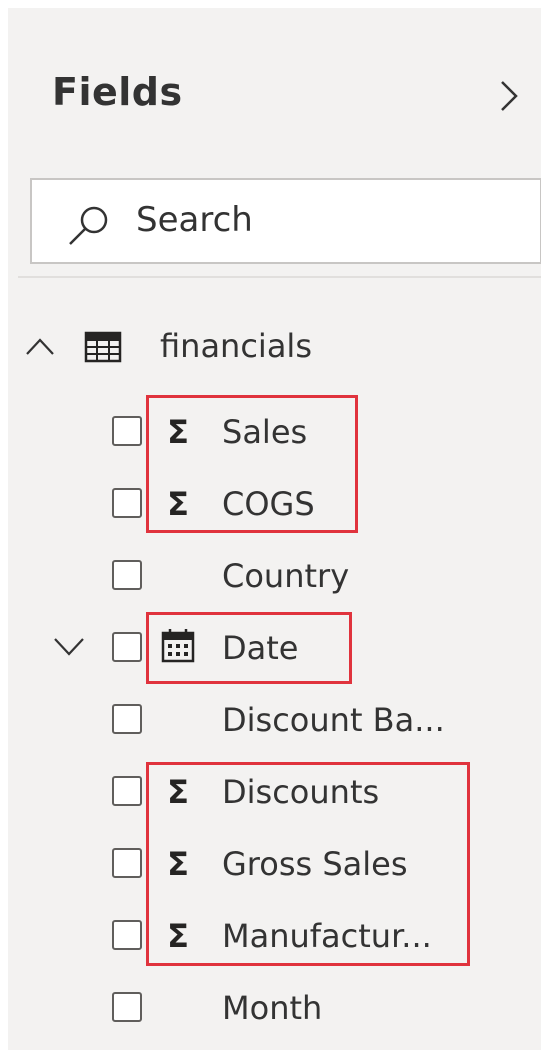 This screenshot has width=541, height=1050. Describe the element at coordinates (88, 225) in the screenshot. I see `search-icon` at that location.